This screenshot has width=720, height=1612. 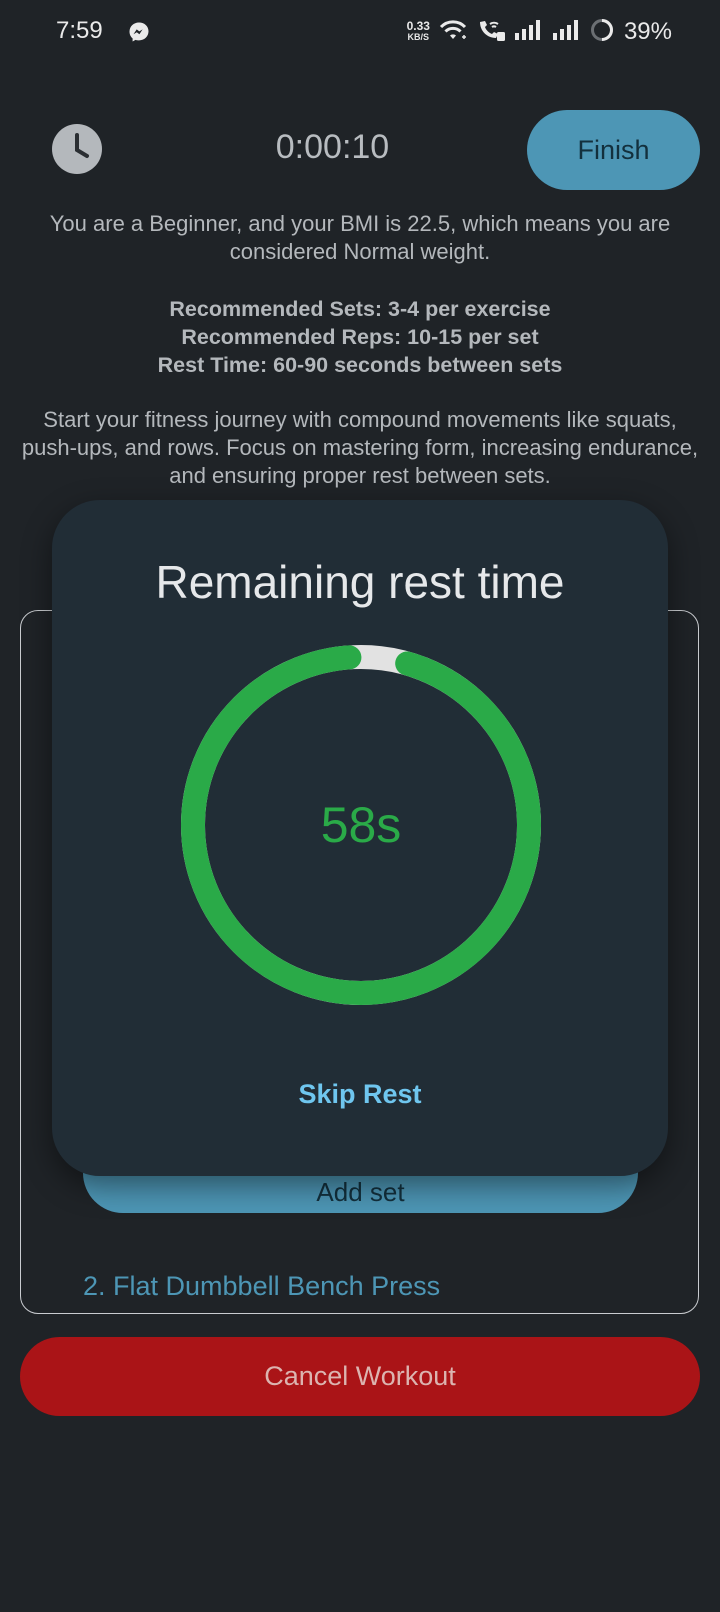 I want to click on battery-icon, so click(x=602, y=32).